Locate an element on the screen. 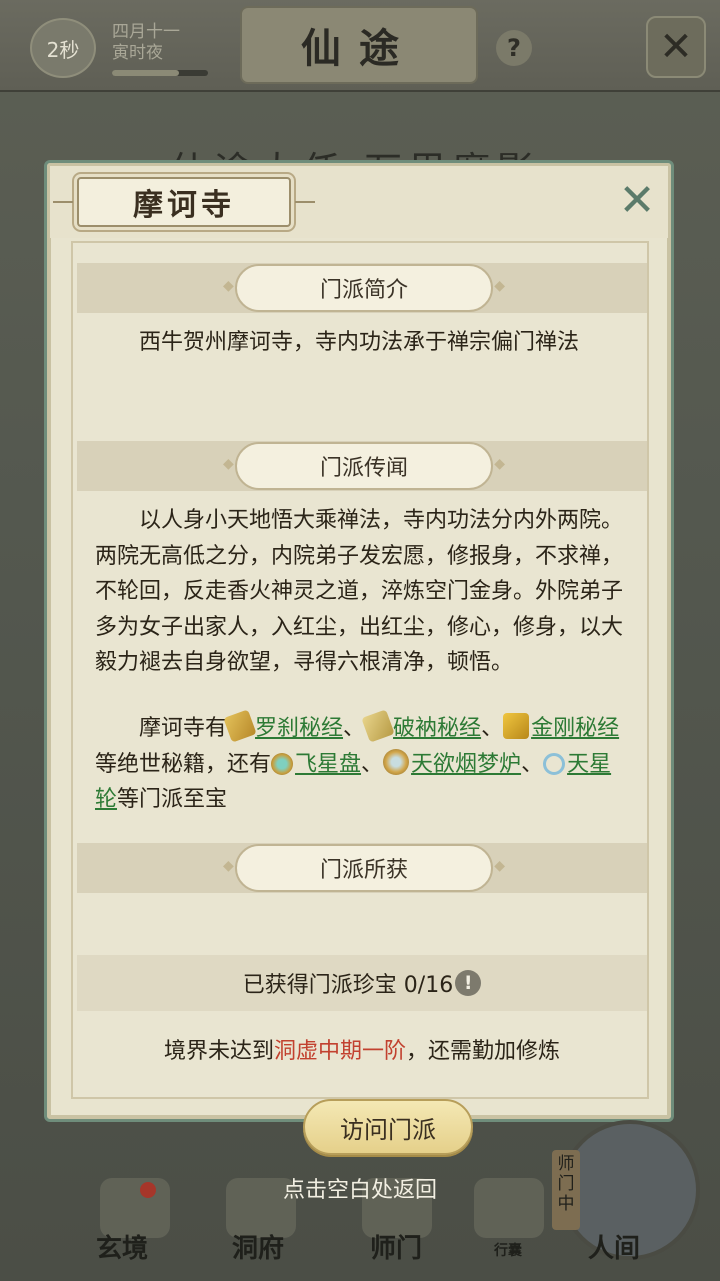 The height and width of the screenshot is (1281, 720). realm-suffix: ，还需勤加修炼 is located at coordinates (483, 1051).